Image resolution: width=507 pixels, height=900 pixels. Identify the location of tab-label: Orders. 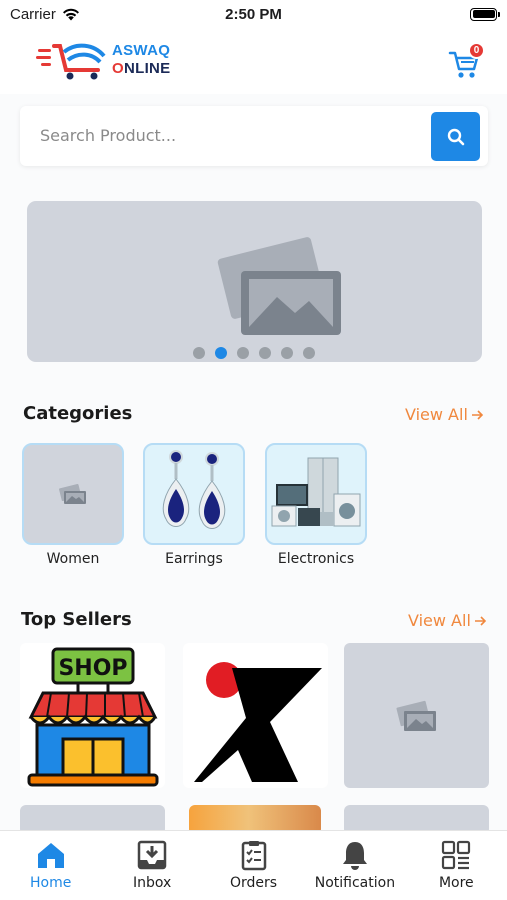
(253, 883).